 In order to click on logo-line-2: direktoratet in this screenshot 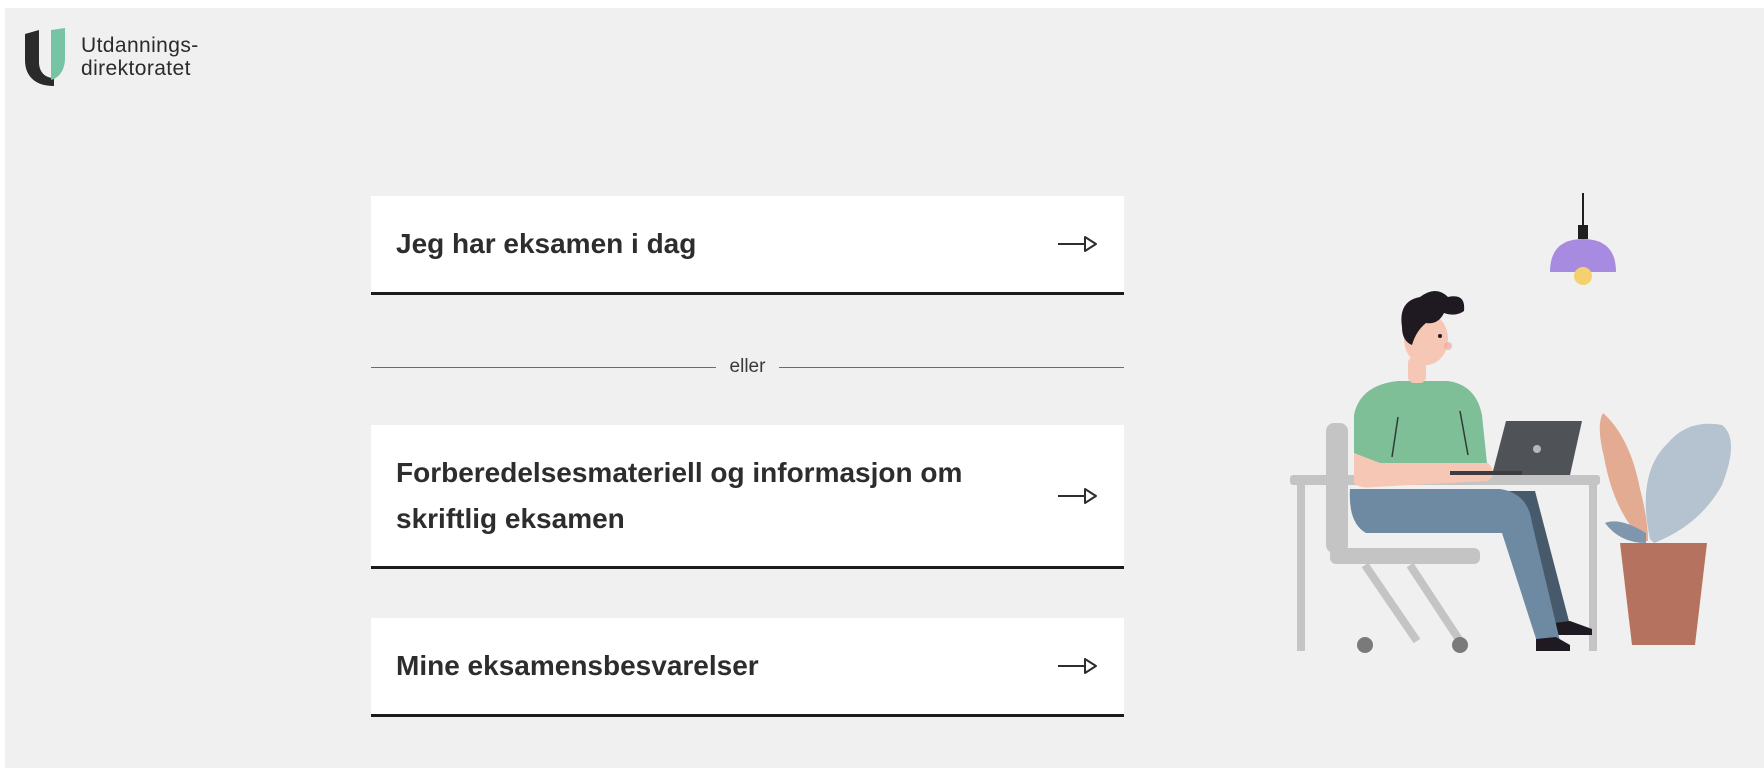, I will do `click(136, 68)`.